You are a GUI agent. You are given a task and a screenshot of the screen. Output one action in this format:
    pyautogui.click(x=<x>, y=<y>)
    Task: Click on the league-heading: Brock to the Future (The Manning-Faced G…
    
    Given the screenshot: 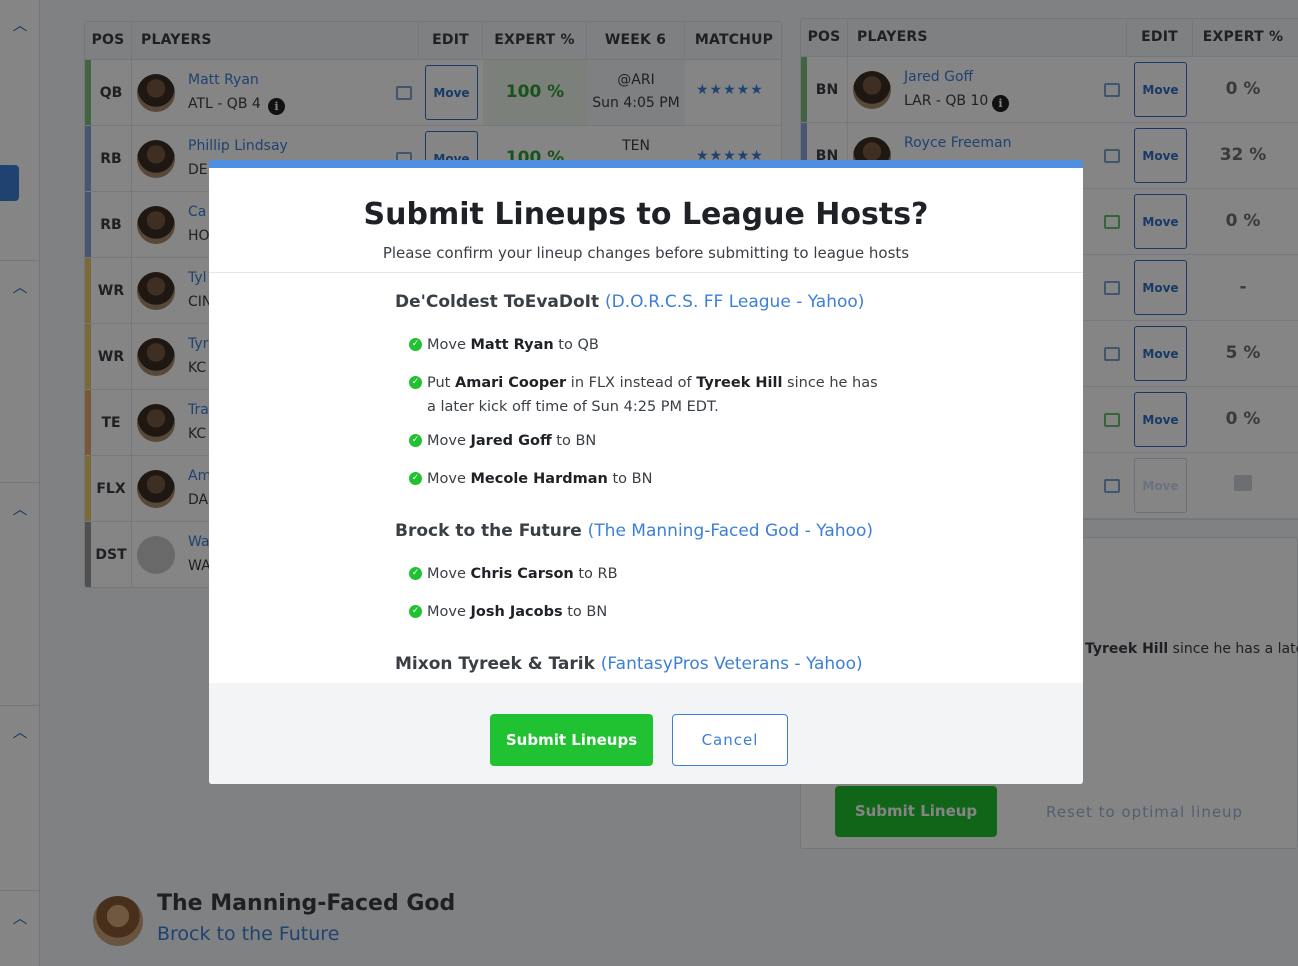 What is the action you would take?
    pyautogui.click(x=634, y=531)
    